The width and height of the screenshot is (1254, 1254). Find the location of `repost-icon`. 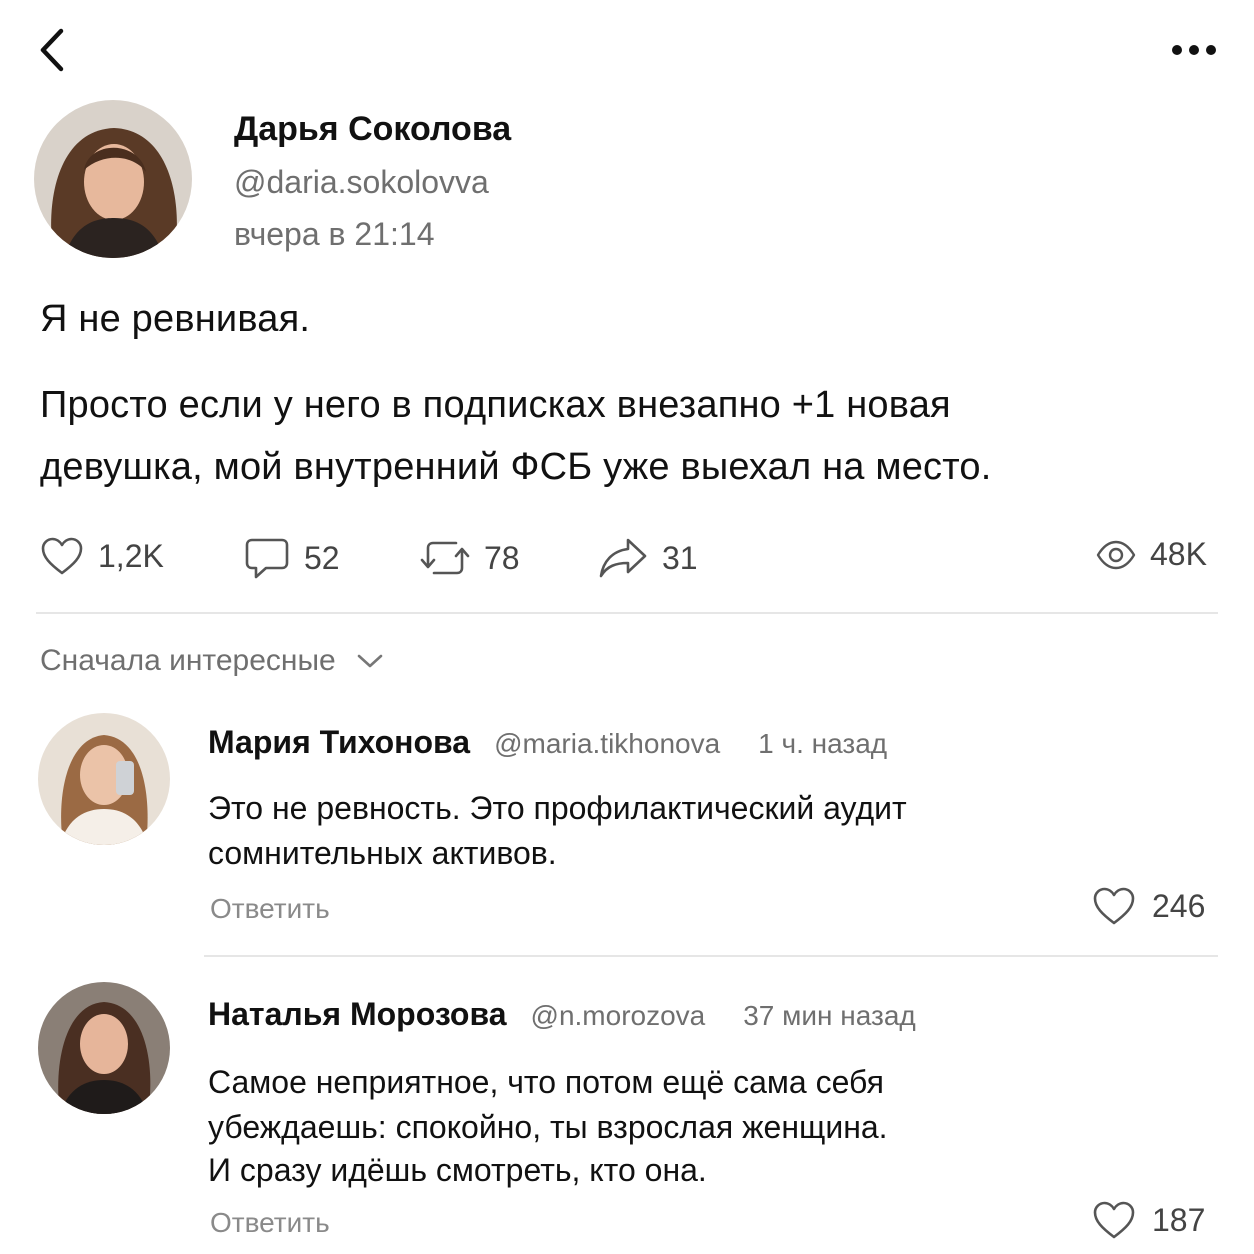

repost-icon is located at coordinates (445, 558).